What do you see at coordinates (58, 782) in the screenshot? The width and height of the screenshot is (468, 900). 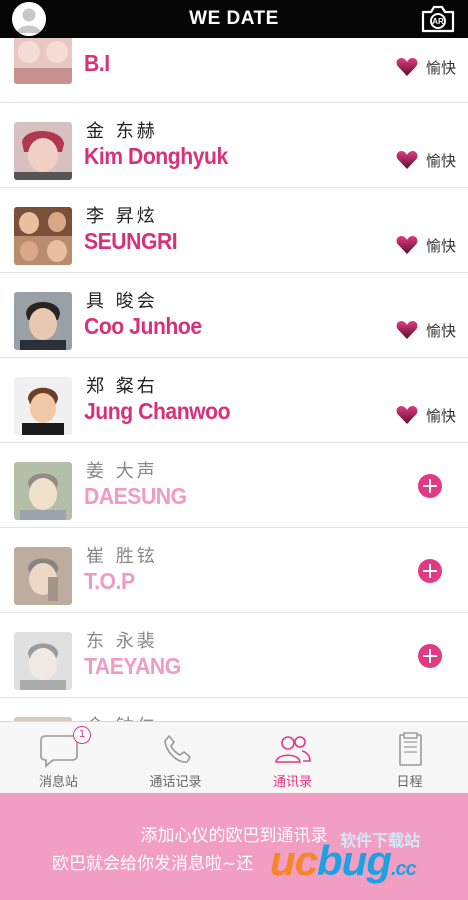 I see `tab-label: 消息站` at bounding box center [58, 782].